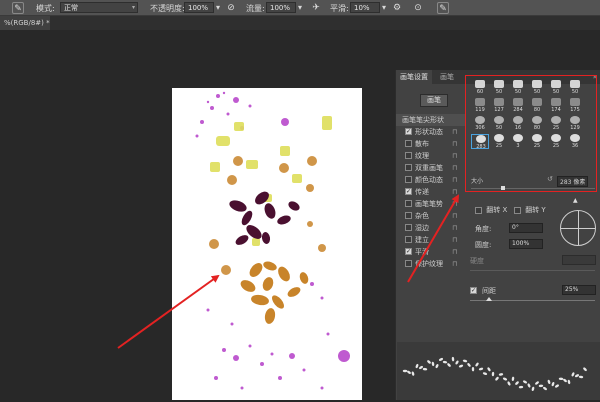 This screenshot has height=402, width=600. I want to click on sidebar-item-brush-tip-shape: 画笔笔尖形状, so click(431, 120).